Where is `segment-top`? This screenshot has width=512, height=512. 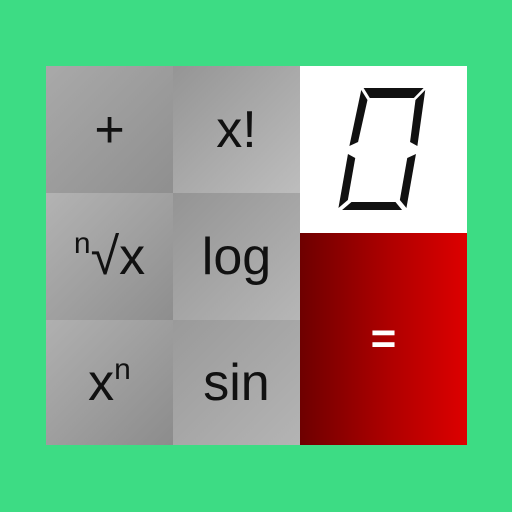
segment-top is located at coordinates (393, 92).